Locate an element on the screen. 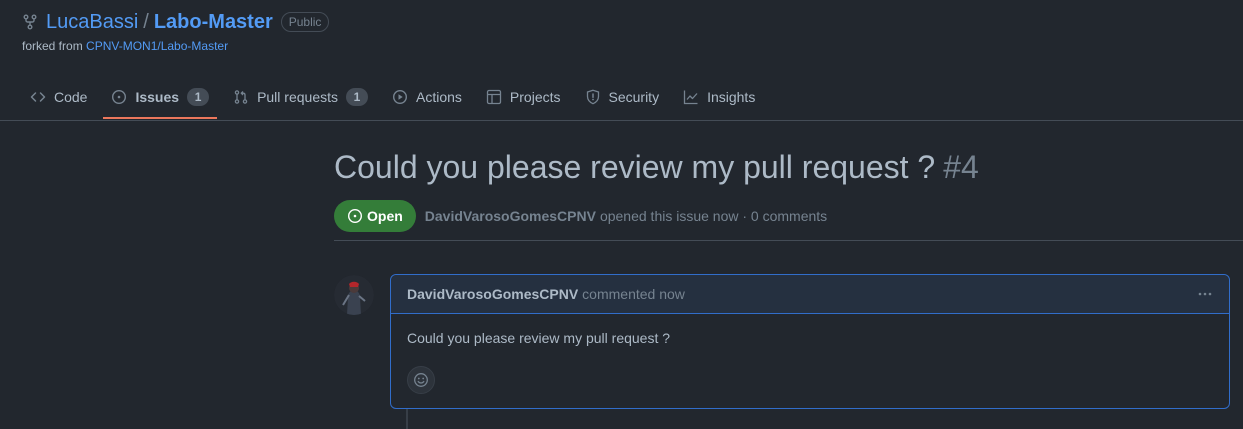 Image resolution: width=1243 pixels, height=429 pixels. add-reaction-button is located at coordinates (421, 380).